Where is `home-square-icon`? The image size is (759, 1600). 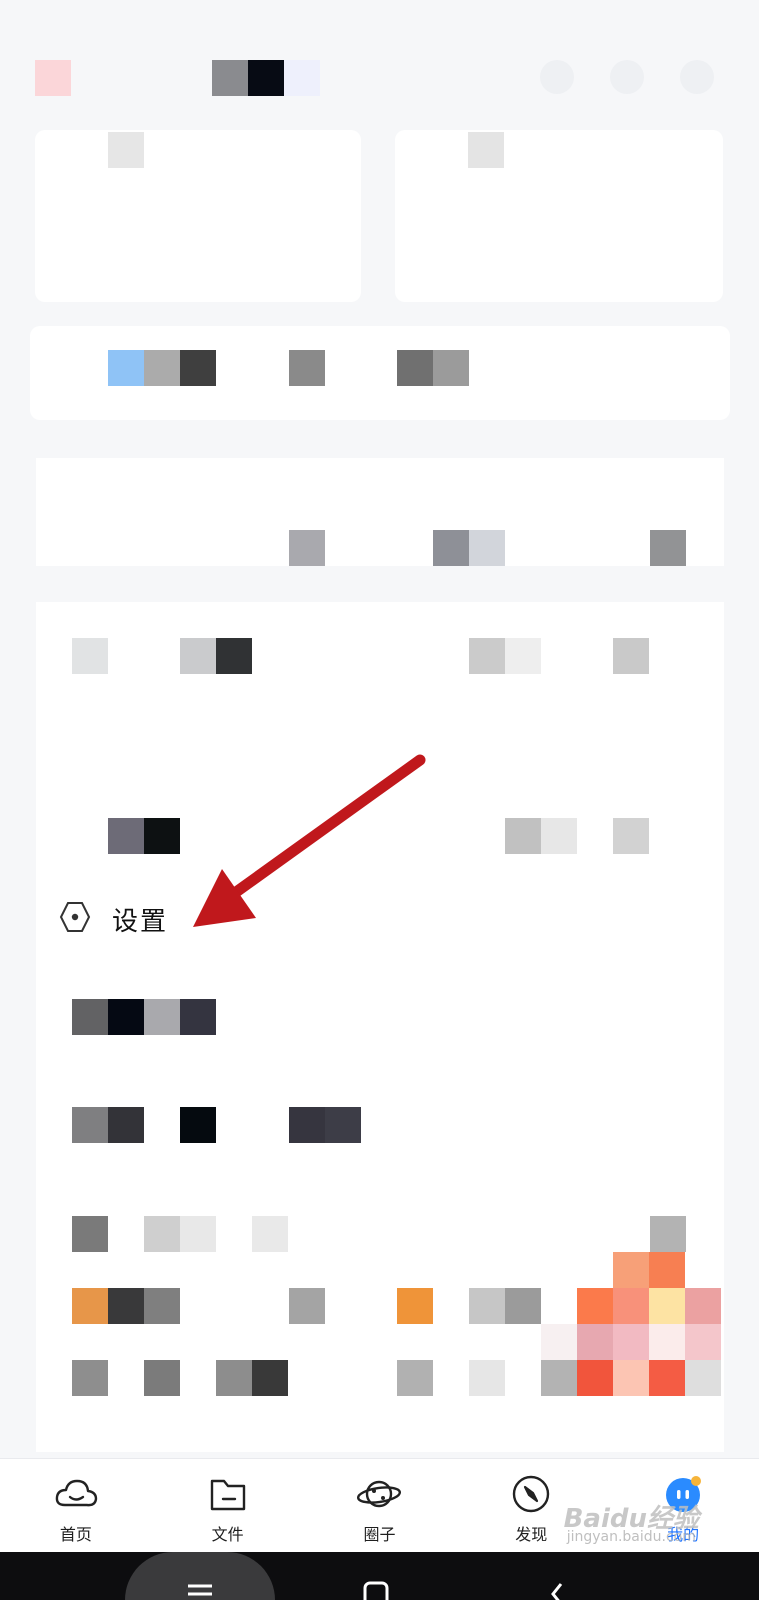 home-square-icon is located at coordinates (377, 1590).